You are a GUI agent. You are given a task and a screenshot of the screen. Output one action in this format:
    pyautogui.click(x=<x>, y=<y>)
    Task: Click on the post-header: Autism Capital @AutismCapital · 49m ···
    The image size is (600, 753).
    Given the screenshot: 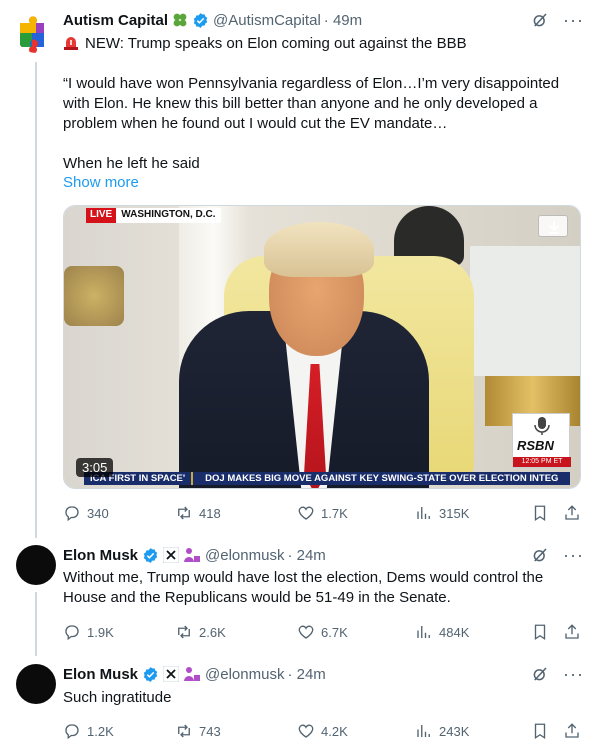 What is the action you would take?
    pyautogui.click(x=323, y=20)
    